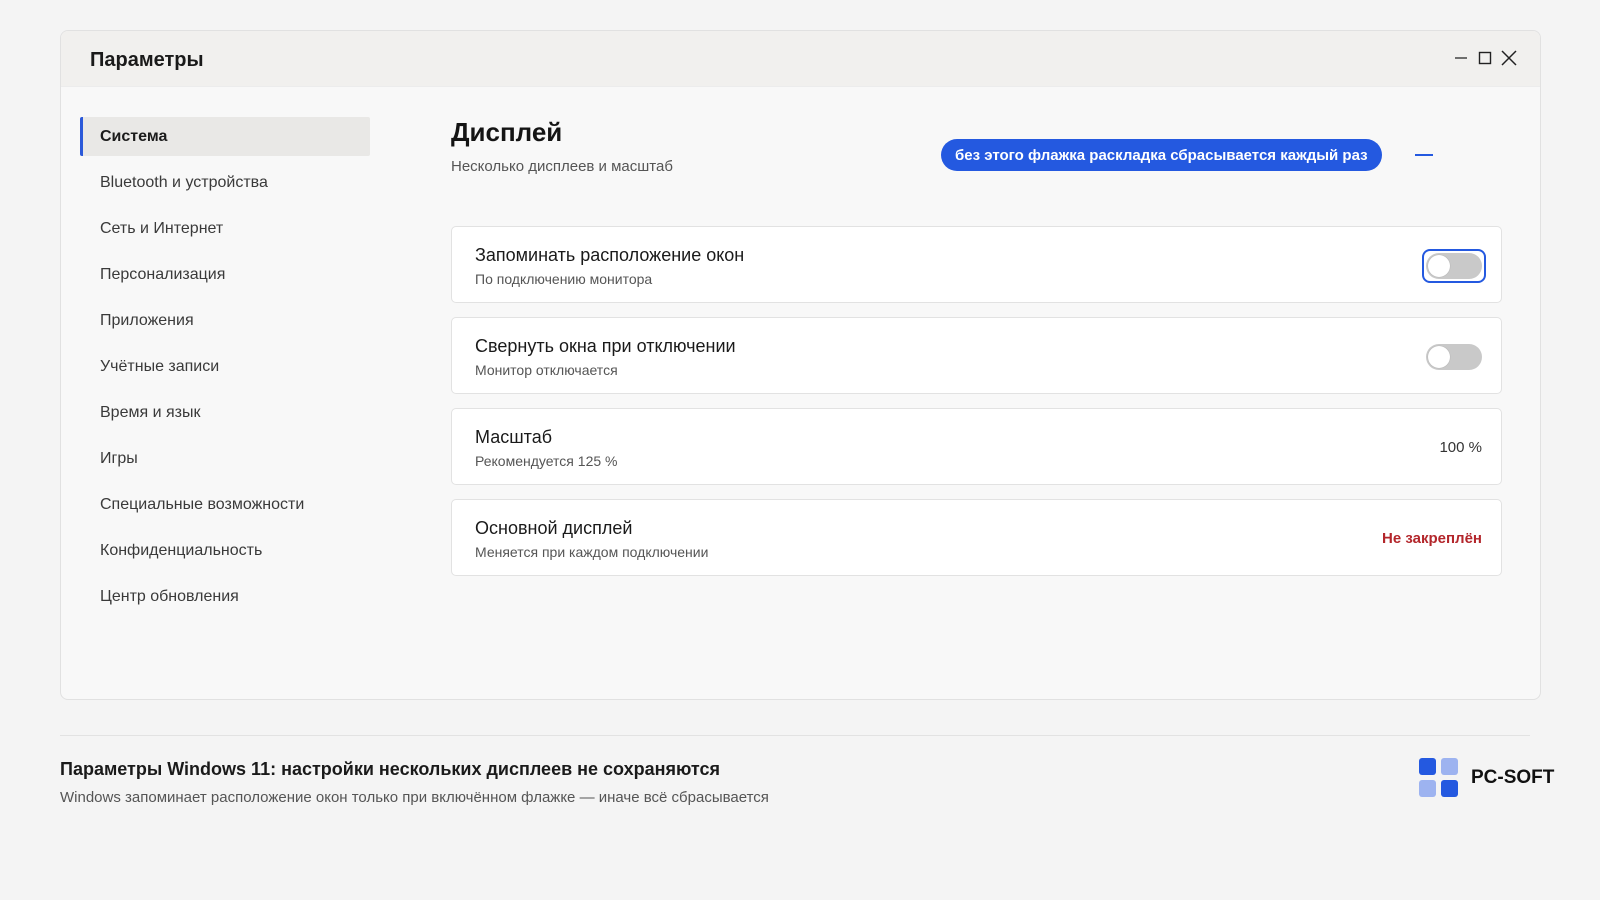  Describe the element at coordinates (225, 550) in the screenshot. I see `sidebar-item-privacy: Конфиденциальность` at that location.